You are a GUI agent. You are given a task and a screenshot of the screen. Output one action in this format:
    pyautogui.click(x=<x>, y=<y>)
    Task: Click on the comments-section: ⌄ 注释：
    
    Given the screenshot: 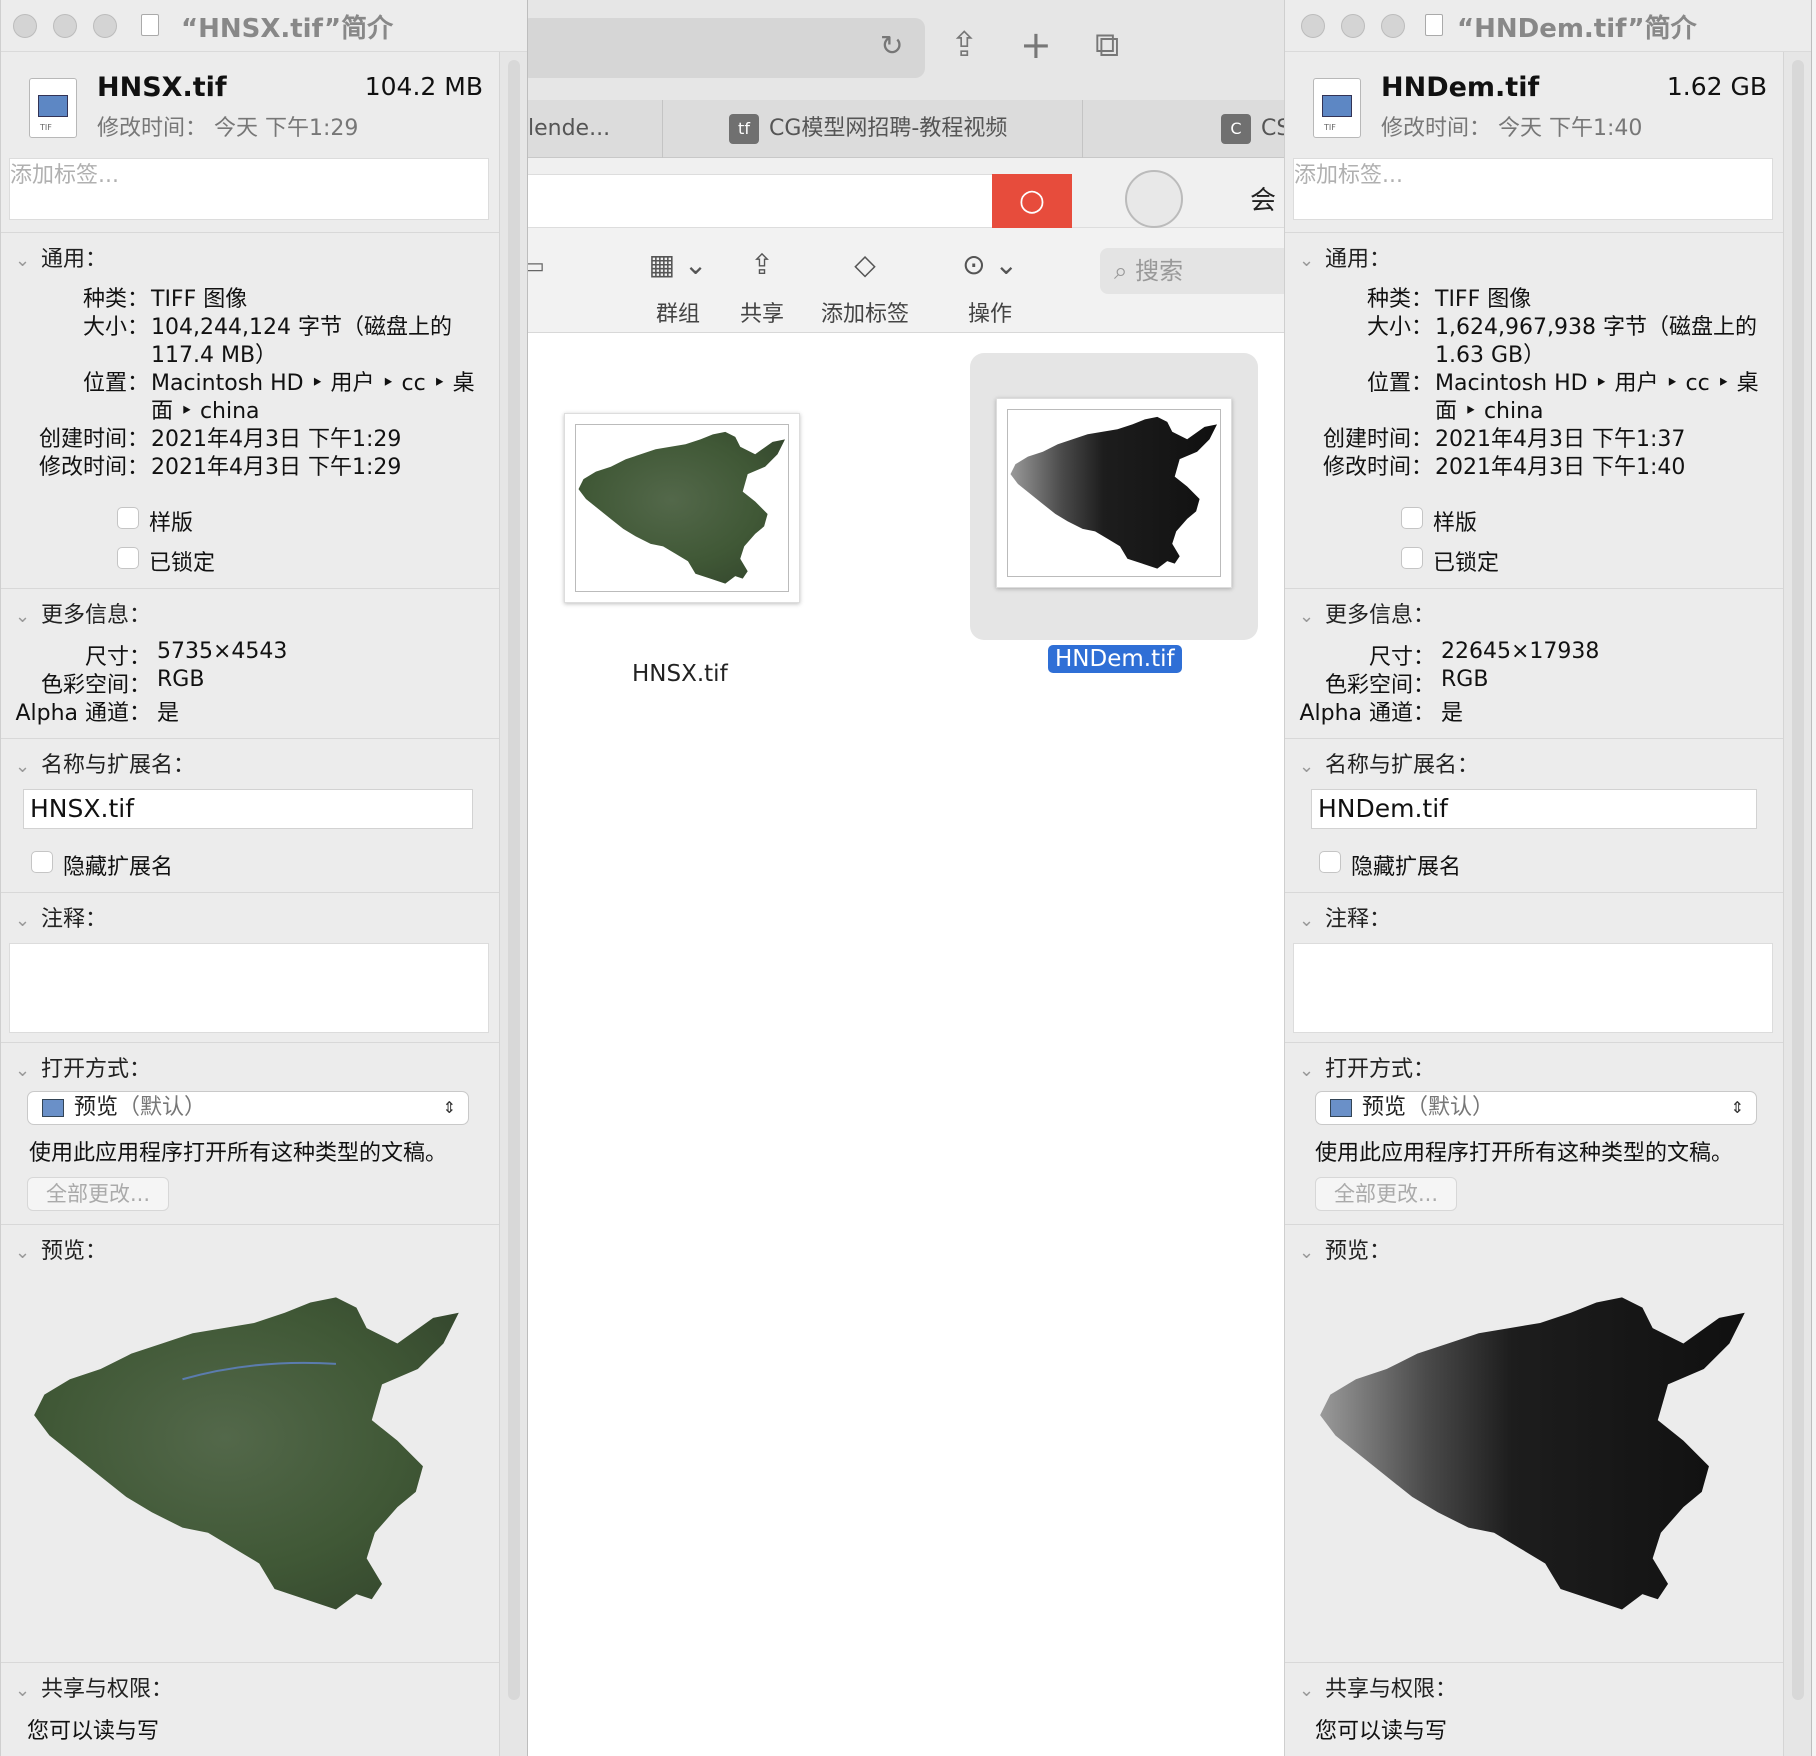 What is the action you would take?
    pyautogui.click(x=251, y=967)
    